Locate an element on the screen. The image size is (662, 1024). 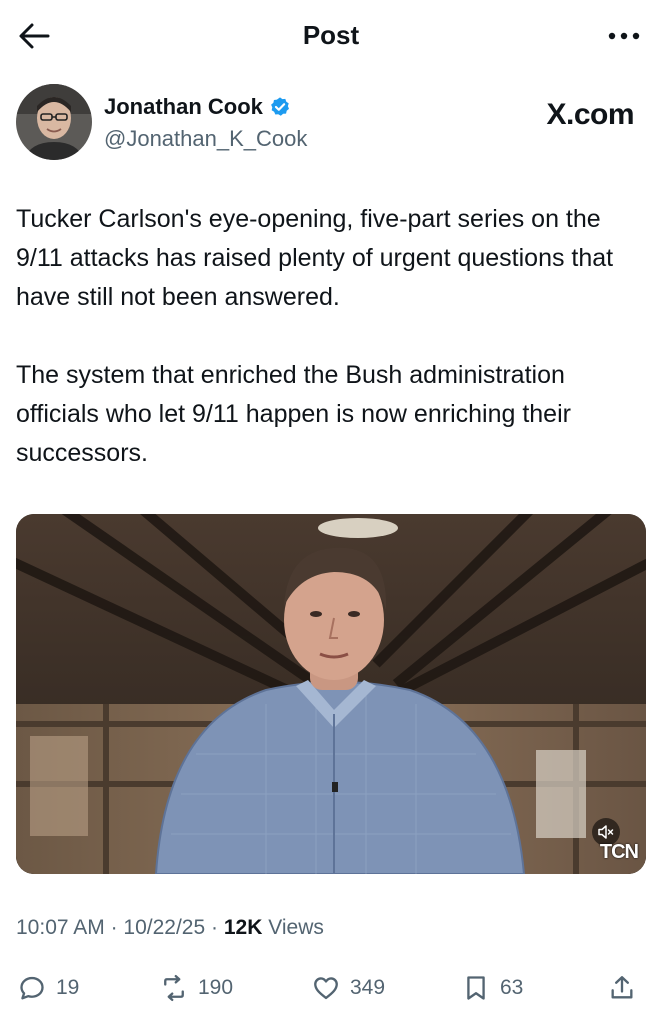
action-bar: 19 190 349 63 is located at coordinates (331, 988).